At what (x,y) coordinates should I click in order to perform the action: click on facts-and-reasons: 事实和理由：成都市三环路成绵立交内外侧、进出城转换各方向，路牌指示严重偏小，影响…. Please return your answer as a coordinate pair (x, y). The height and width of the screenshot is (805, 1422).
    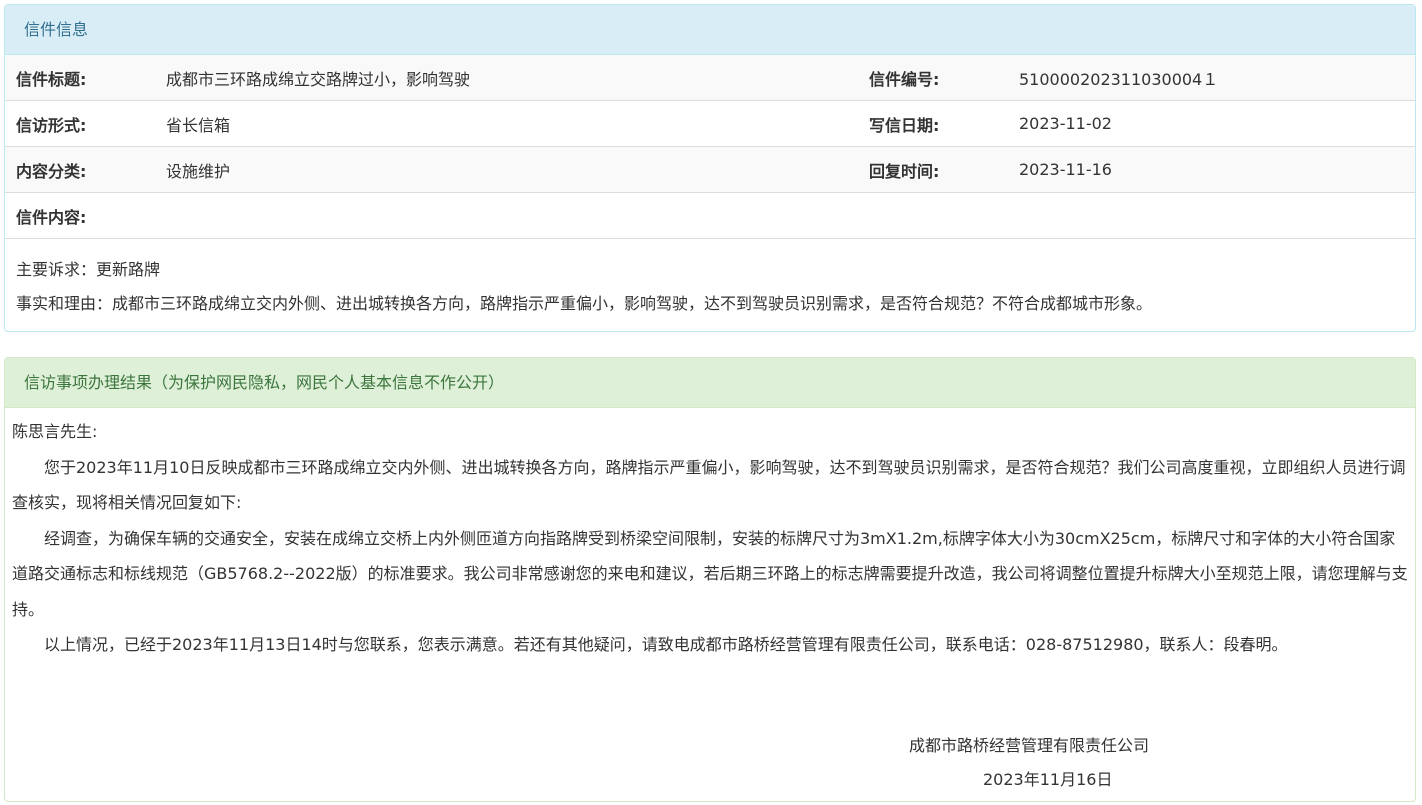
    Looking at the image, I should click on (584, 303).